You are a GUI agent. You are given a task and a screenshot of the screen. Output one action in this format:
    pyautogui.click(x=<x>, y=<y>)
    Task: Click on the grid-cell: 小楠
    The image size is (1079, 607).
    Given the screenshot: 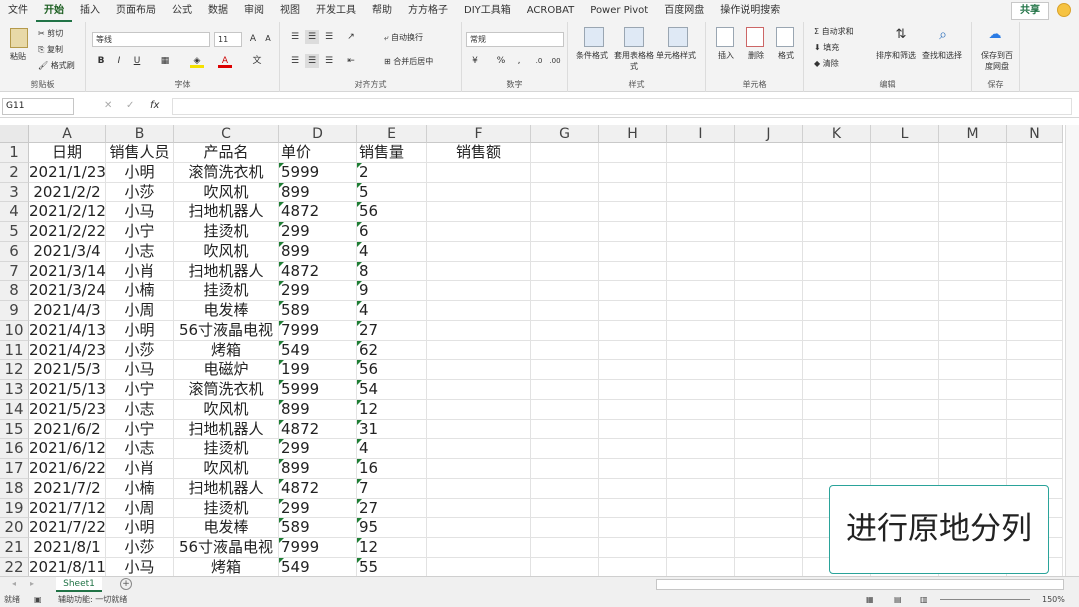 What is the action you would take?
    pyautogui.click(x=140, y=291)
    